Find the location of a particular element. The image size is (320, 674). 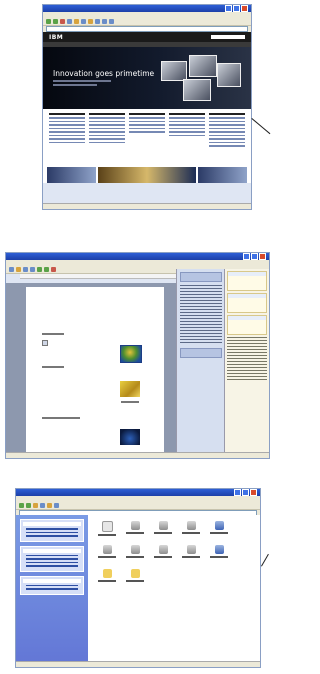

format-icon is located at coordinates (53, 269).